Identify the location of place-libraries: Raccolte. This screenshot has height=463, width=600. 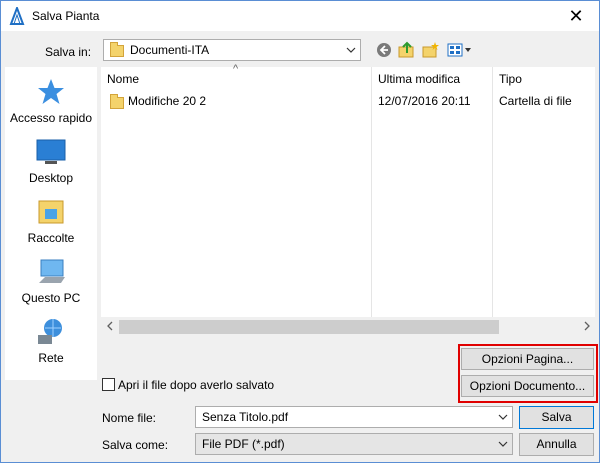
(51, 221).